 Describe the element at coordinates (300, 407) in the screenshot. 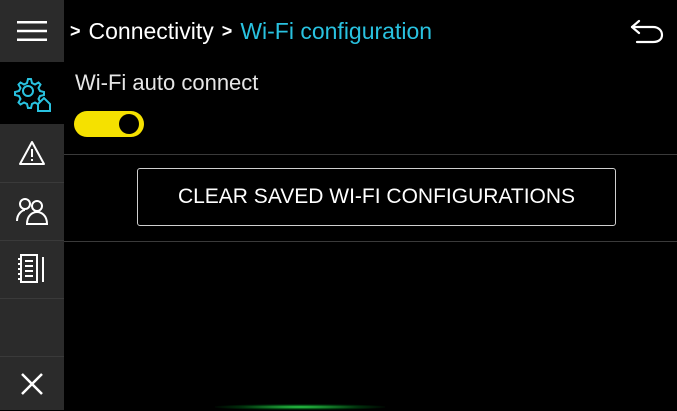

I see `status-glow` at that location.